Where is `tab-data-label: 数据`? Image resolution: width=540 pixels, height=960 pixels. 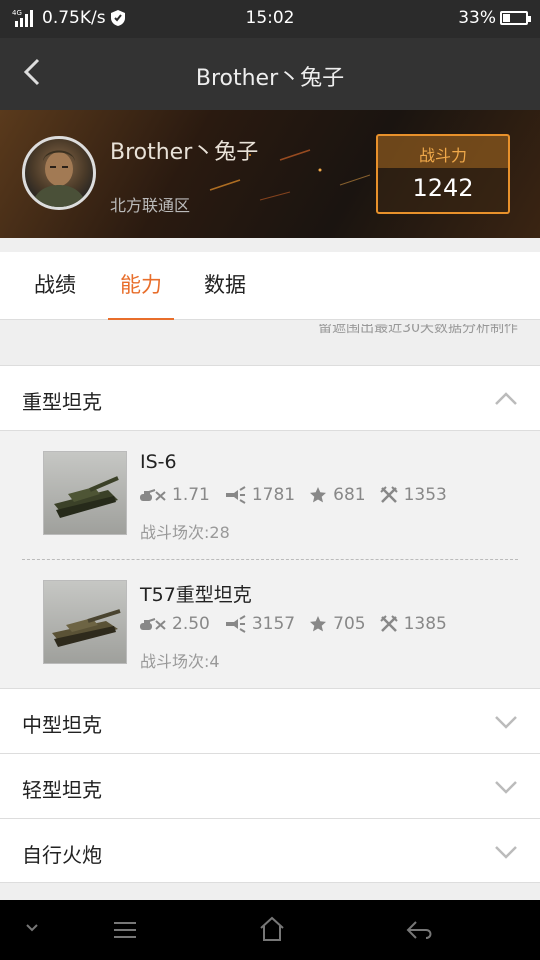 tab-data-label: 数据 is located at coordinates (225, 285).